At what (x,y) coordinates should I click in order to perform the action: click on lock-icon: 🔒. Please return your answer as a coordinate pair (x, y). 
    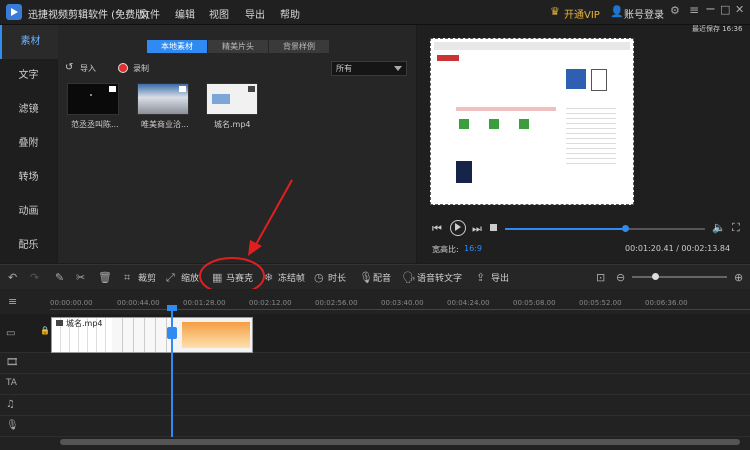
    Looking at the image, I should click on (45, 330).